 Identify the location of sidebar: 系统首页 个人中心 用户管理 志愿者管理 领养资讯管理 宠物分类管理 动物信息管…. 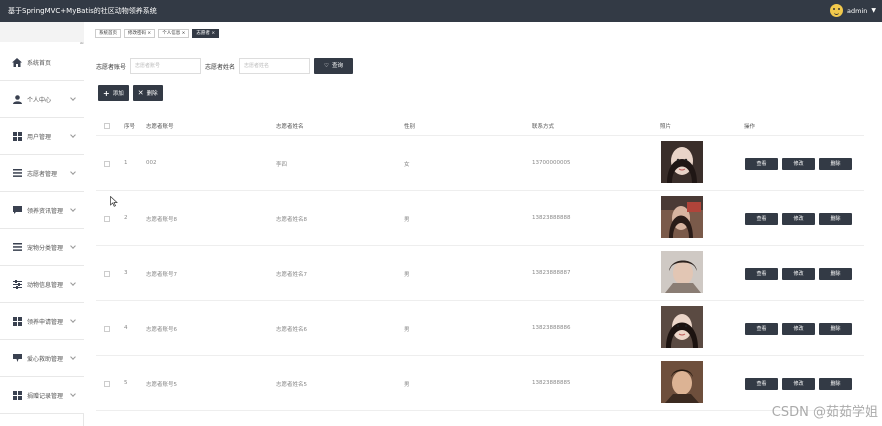
(42, 224).